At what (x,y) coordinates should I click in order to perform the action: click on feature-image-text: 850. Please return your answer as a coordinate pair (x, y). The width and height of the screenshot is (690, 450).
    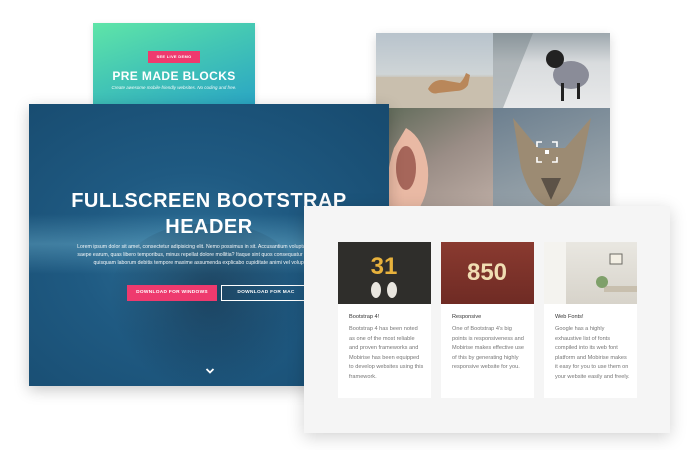
    Looking at the image, I should click on (487, 272).